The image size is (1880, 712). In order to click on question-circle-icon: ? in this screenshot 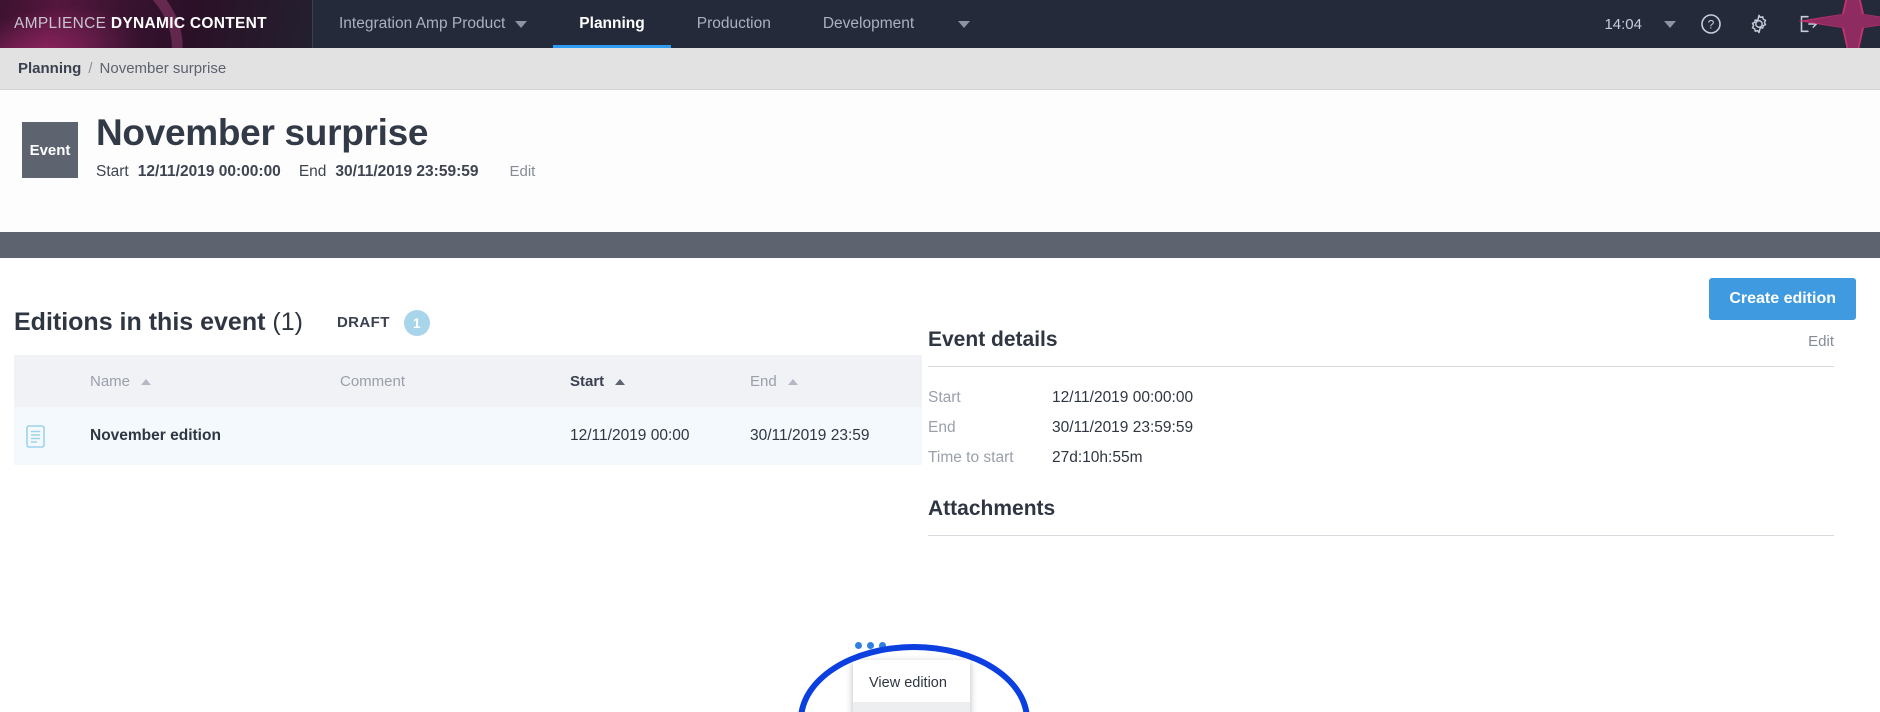, I will do `click(1711, 24)`.